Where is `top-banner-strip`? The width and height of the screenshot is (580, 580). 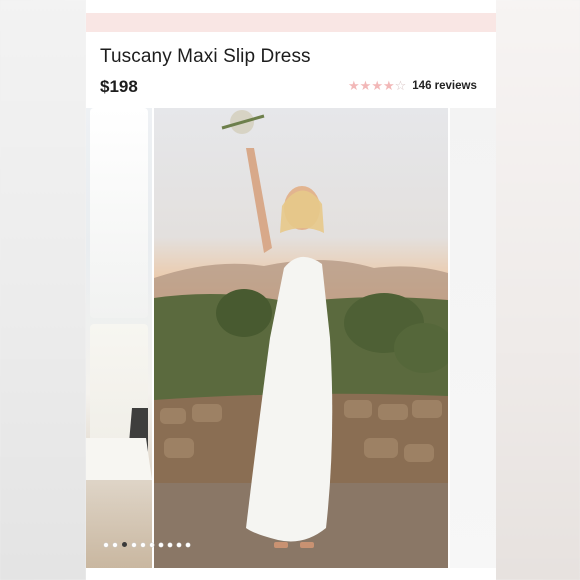 top-banner-strip is located at coordinates (291, 22).